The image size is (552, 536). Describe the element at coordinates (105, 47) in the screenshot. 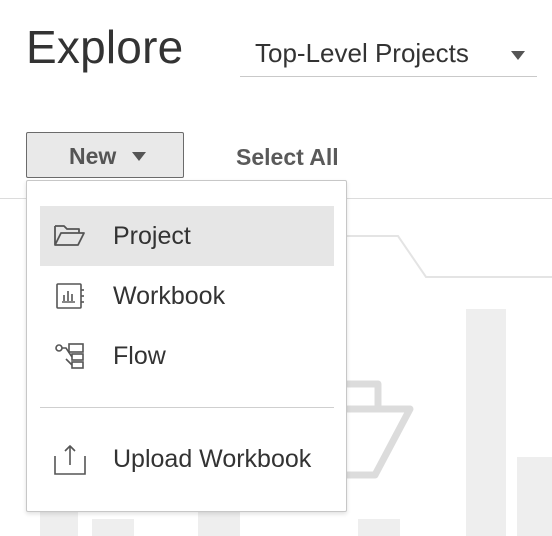

I see `page-title: Explore` at that location.